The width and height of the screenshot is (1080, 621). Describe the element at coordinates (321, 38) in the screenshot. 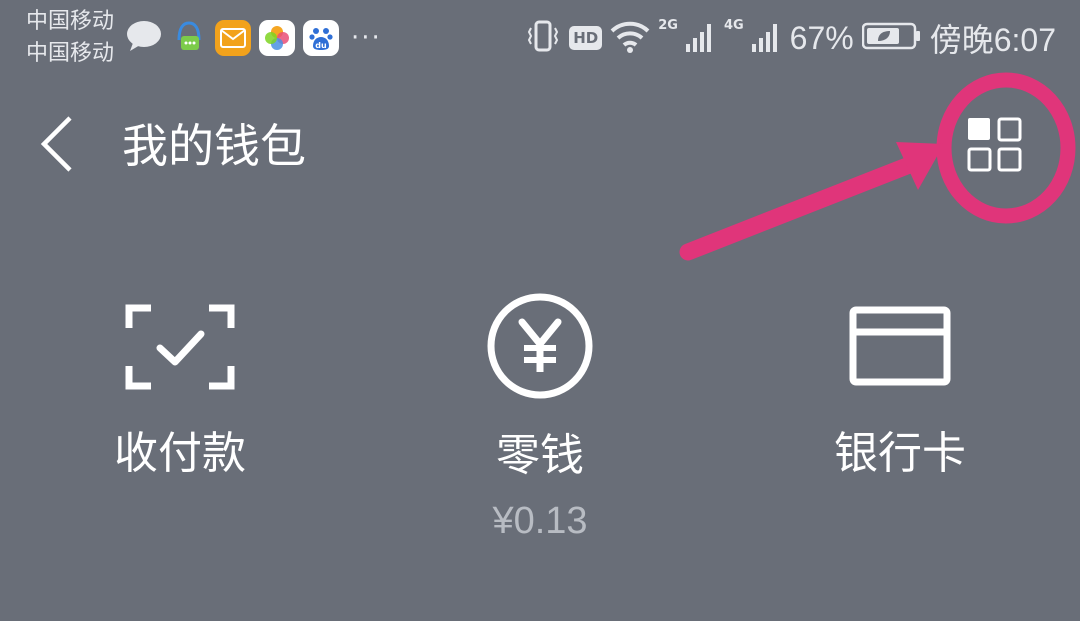

I see `baidu-icon: du` at that location.